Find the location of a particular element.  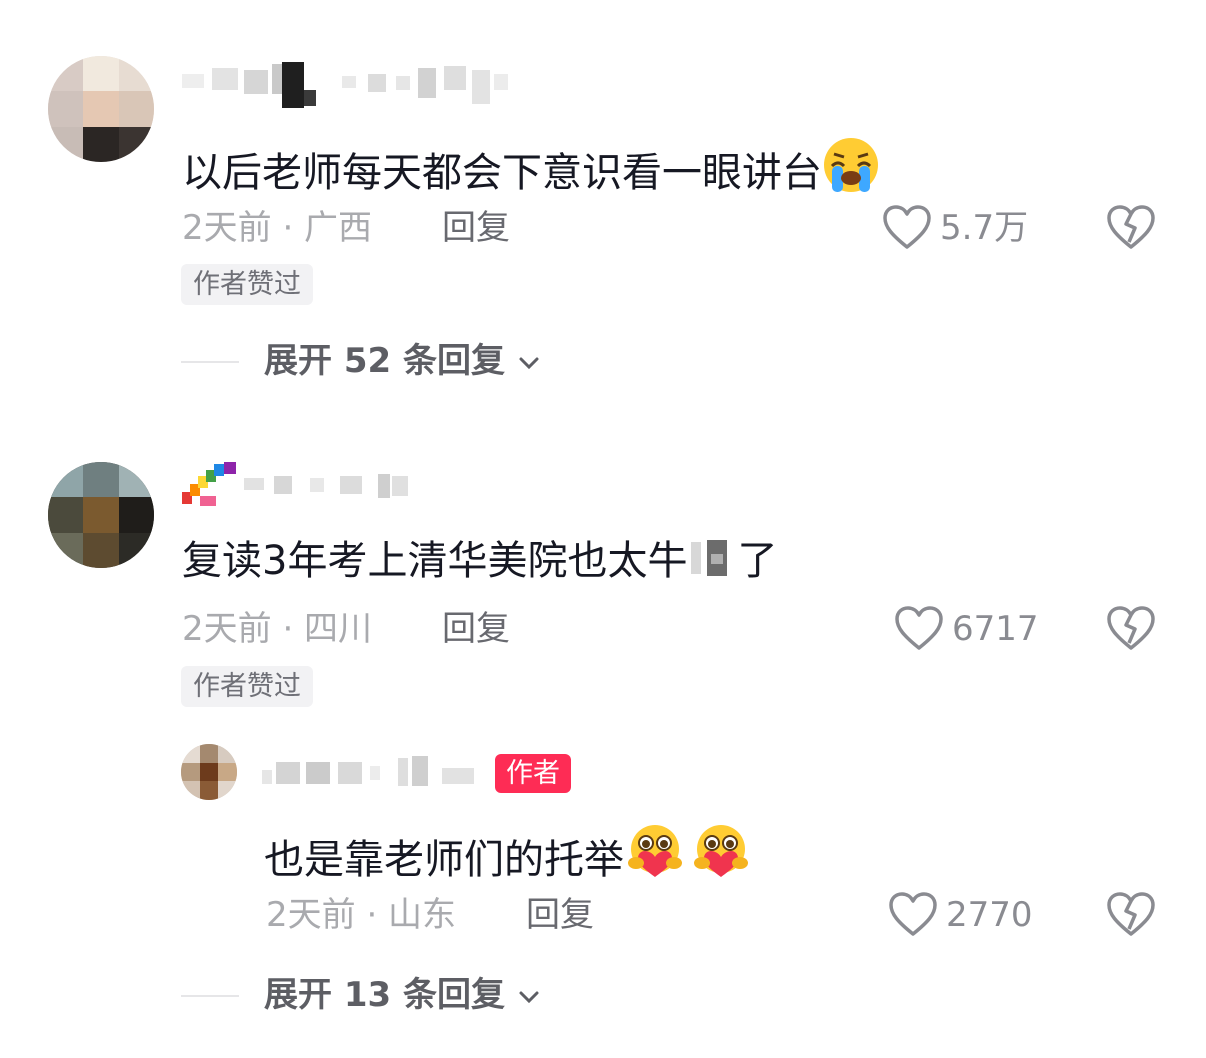

expand-replies-label: 展开 52 条回复 is located at coordinates (384, 361).